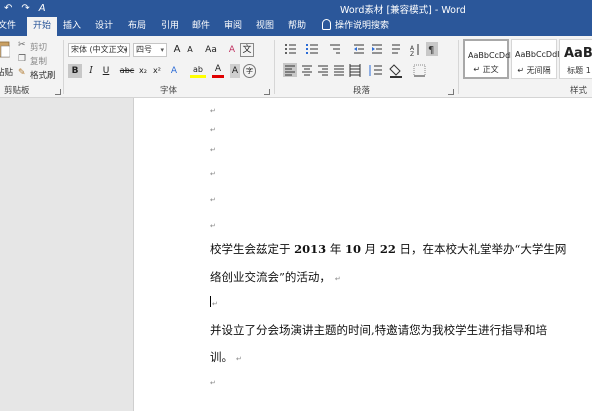  What do you see at coordinates (403, 10) in the screenshot?
I see `window-title: Word素材 [兼容模式] - Word` at bounding box center [403, 10].